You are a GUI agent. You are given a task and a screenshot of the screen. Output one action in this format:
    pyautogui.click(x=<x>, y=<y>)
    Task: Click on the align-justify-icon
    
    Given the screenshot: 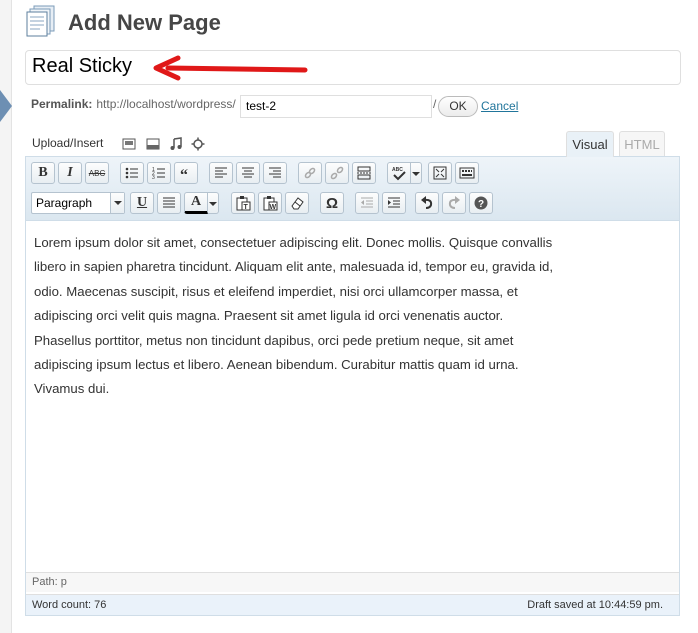 What is the action you would take?
    pyautogui.click(x=169, y=202)
    